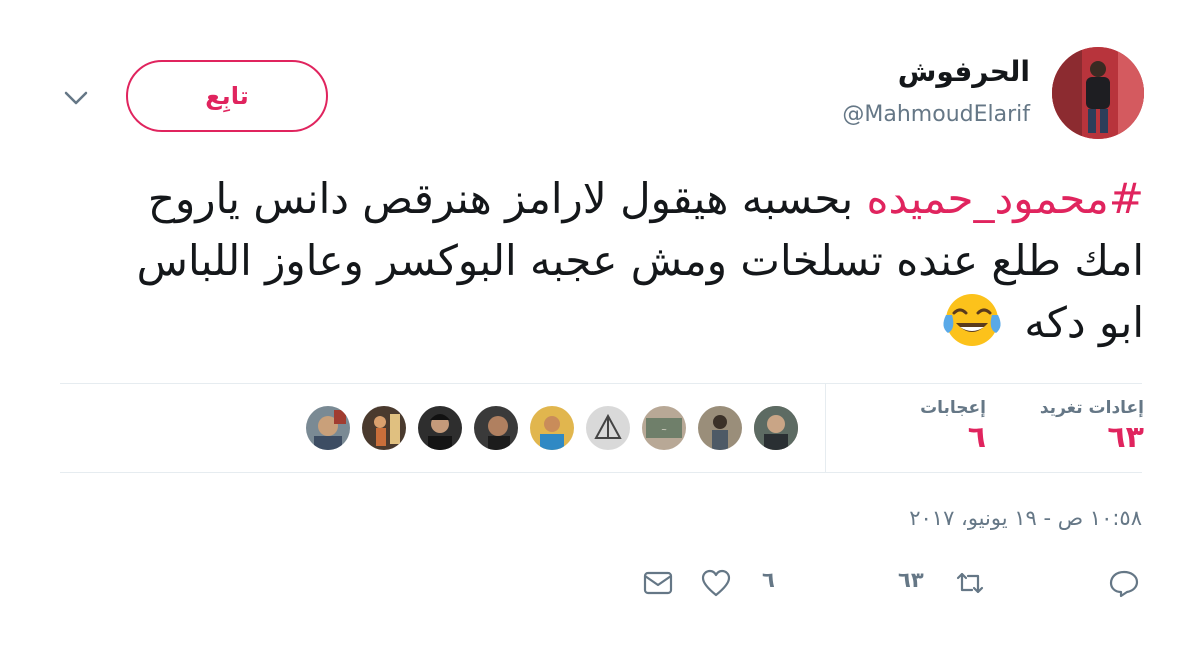 This screenshot has height=656, width=1200. What do you see at coordinates (972, 320) in the screenshot?
I see `face-with-tears-of-joy-icon` at bounding box center [972, 320].